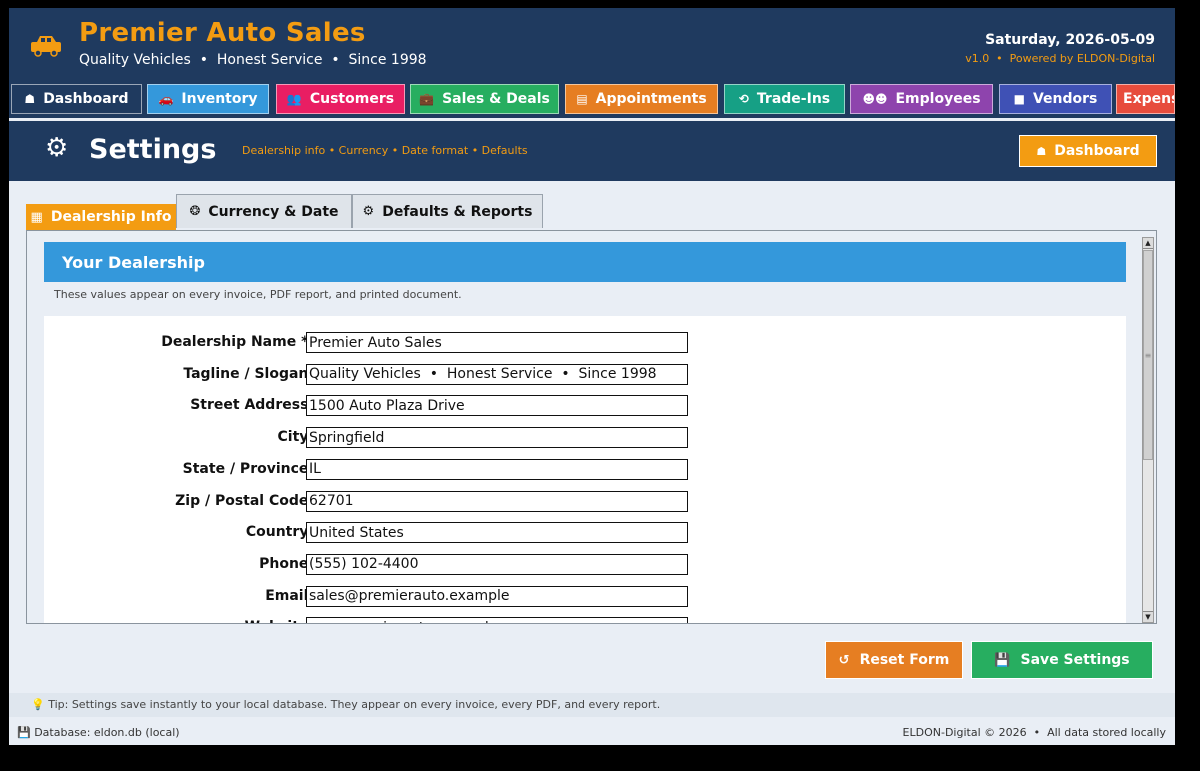  I want to click on nav-appointments: ▤ Appointments, so click(641, 99).